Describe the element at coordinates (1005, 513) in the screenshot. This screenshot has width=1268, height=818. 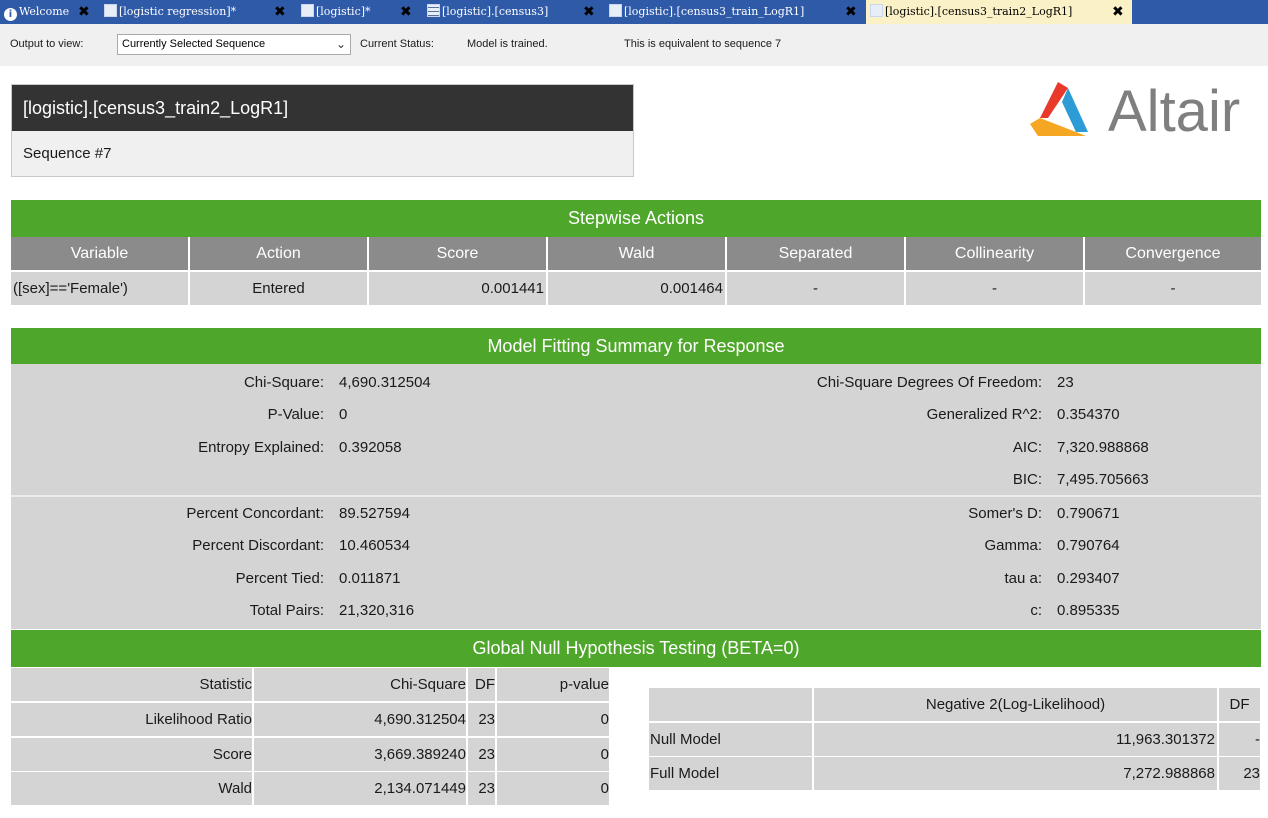
I see `stat-label: Somer's D:` at that location.